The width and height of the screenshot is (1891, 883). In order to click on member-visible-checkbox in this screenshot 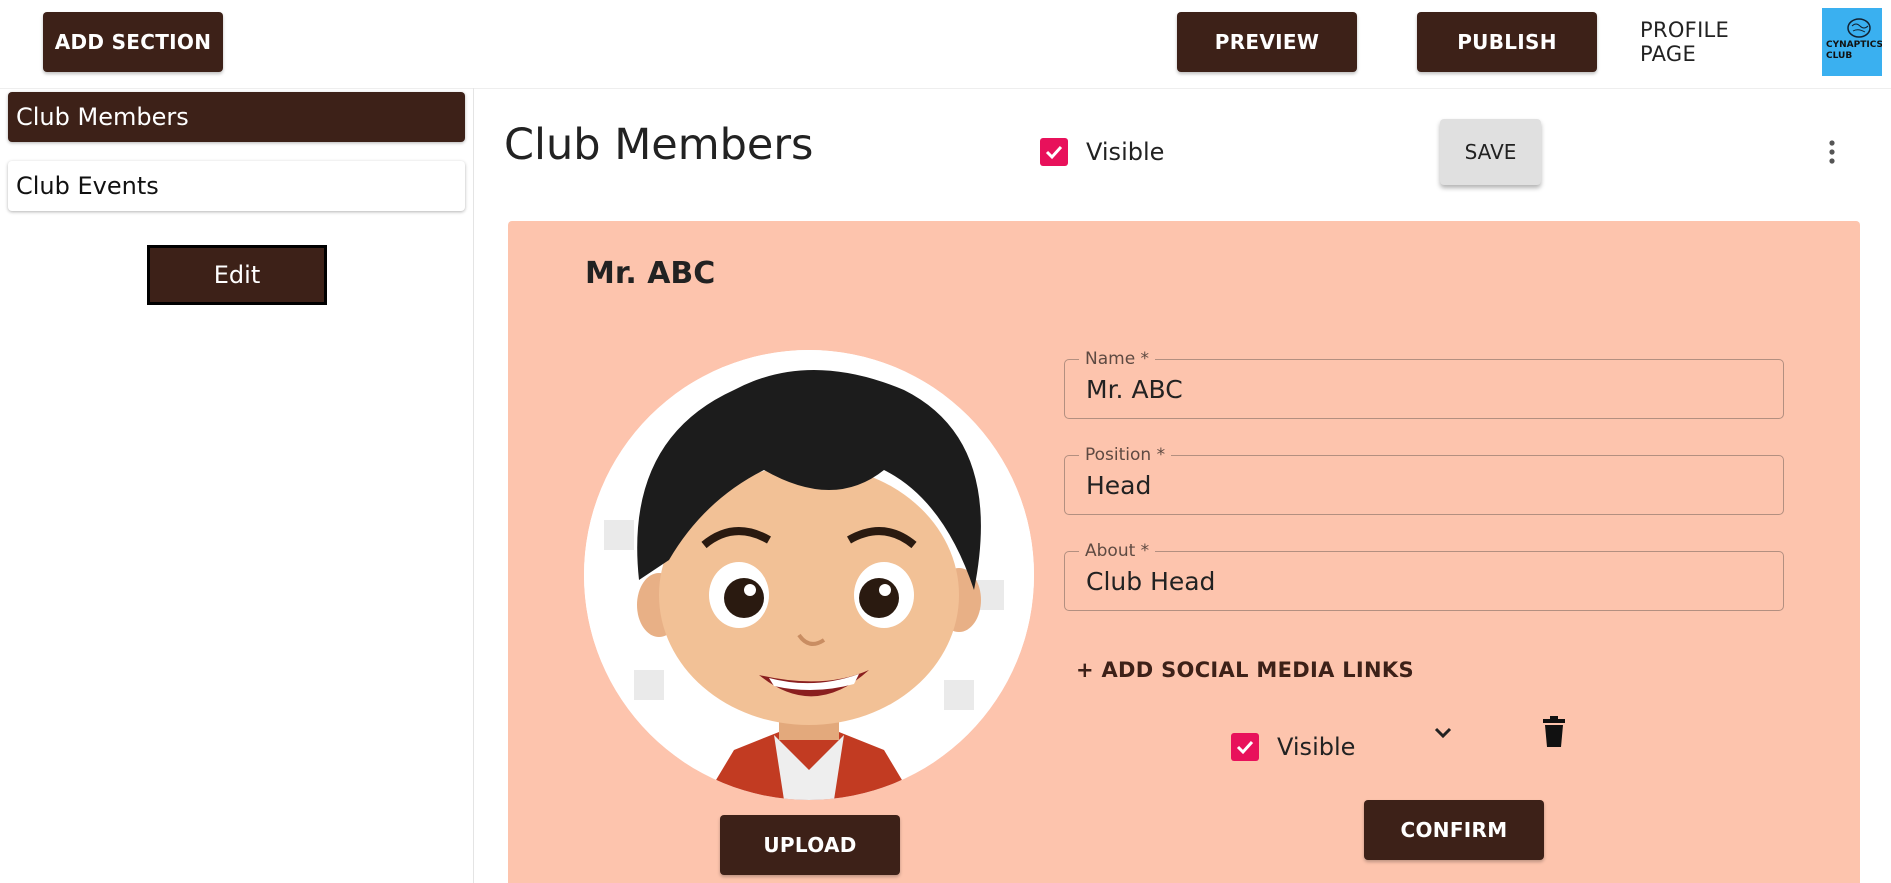, I will do `click(1245, 747)`.